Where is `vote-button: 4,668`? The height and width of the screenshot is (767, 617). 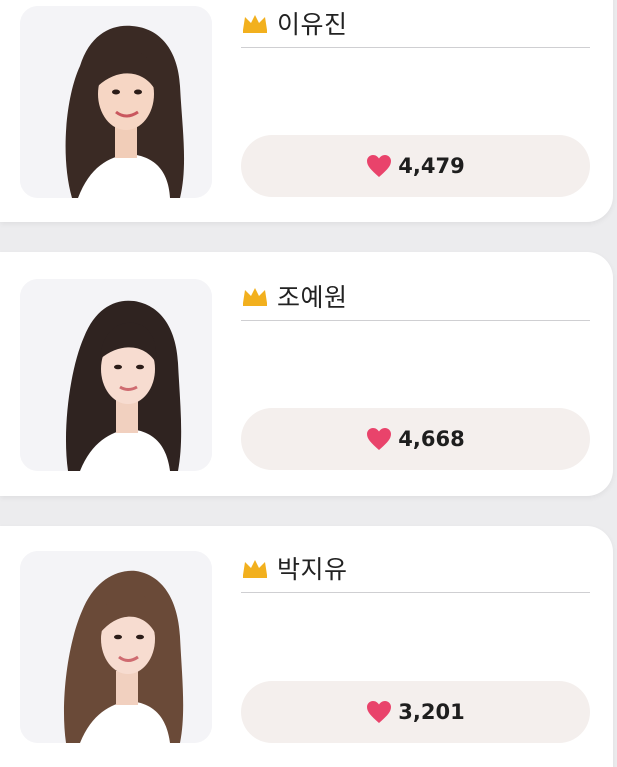
vote-button: 4,668 is located at coordinates (415, 439).